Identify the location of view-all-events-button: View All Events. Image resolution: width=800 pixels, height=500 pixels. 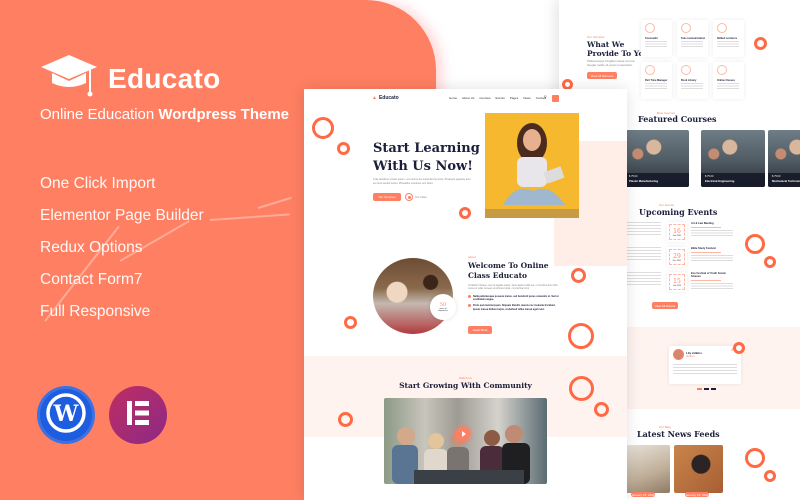
(665, 305).